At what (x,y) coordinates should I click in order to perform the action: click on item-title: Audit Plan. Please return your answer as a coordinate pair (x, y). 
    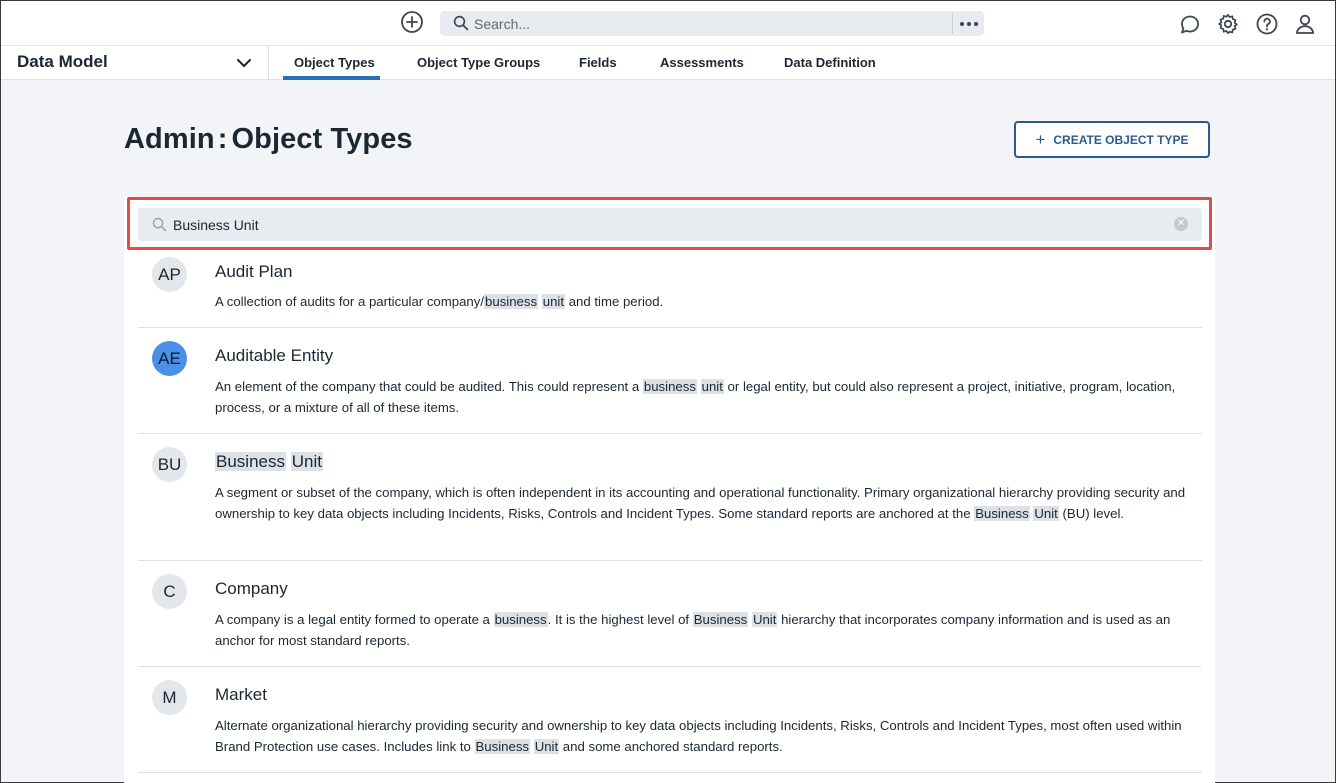
    Looking at the image, I should click on (254, 272).